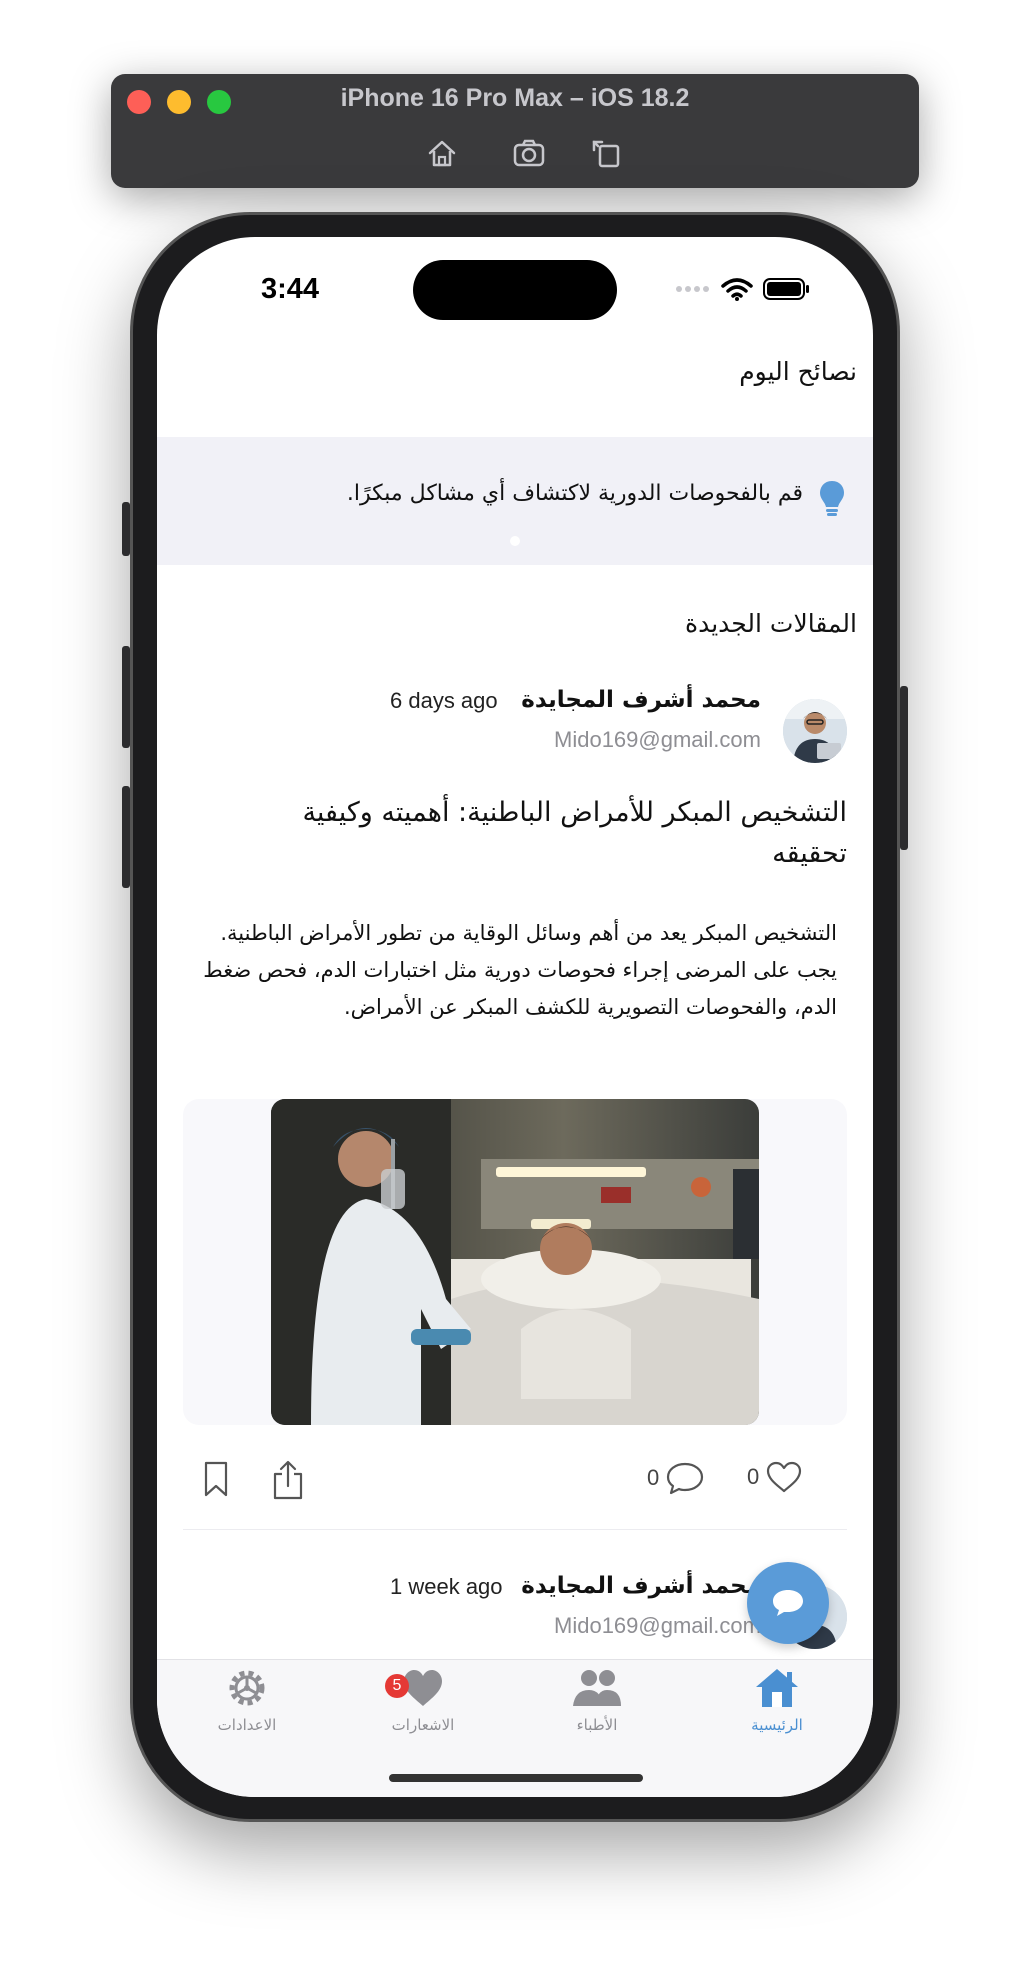 This screenshot has height=1974, width=1030. Describe the element at coordinates (515, 290) in the screenshot. I see `dynamic-island` at that location.